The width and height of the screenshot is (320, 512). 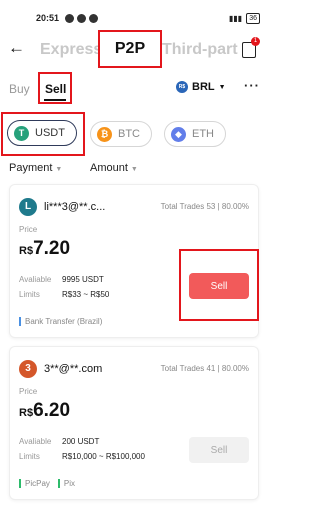 I want to click on coin-btc: ₿ BTC, so click(x=121, y=134).